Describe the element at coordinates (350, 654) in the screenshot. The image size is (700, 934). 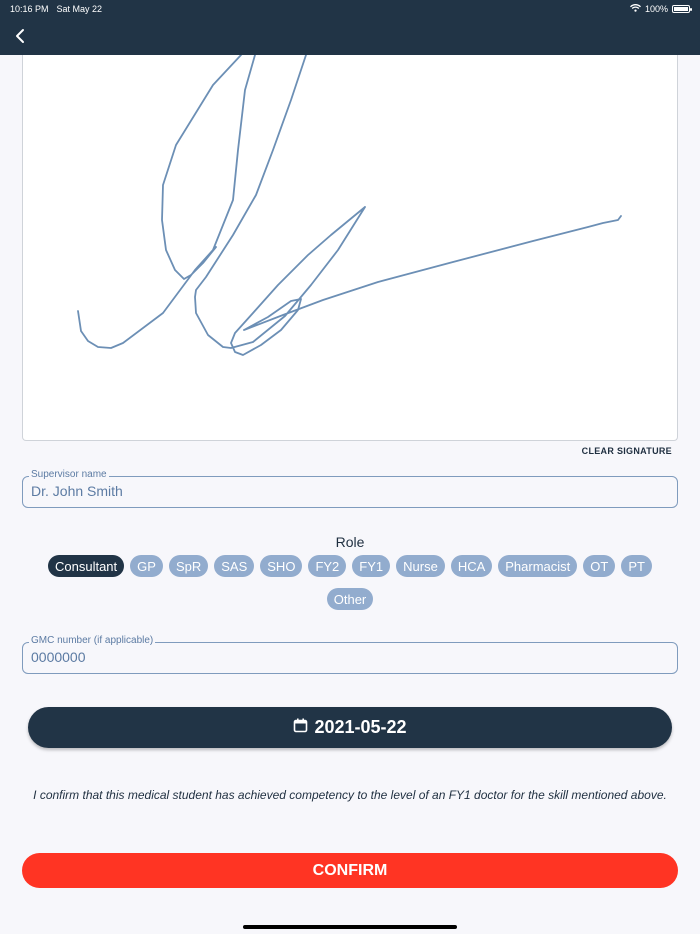
I see `gmc-number-field: GMC number (if applicable) 0000000` at that location.